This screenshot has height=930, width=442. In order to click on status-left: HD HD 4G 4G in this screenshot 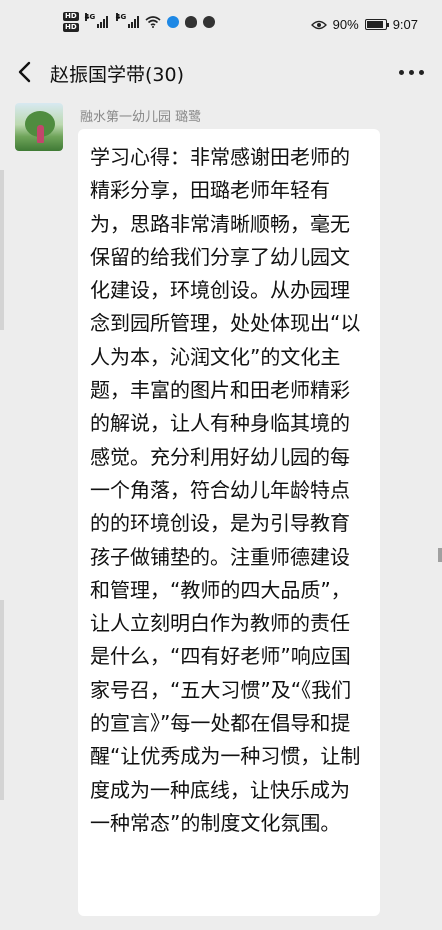, I will do `click(139, 22)`.